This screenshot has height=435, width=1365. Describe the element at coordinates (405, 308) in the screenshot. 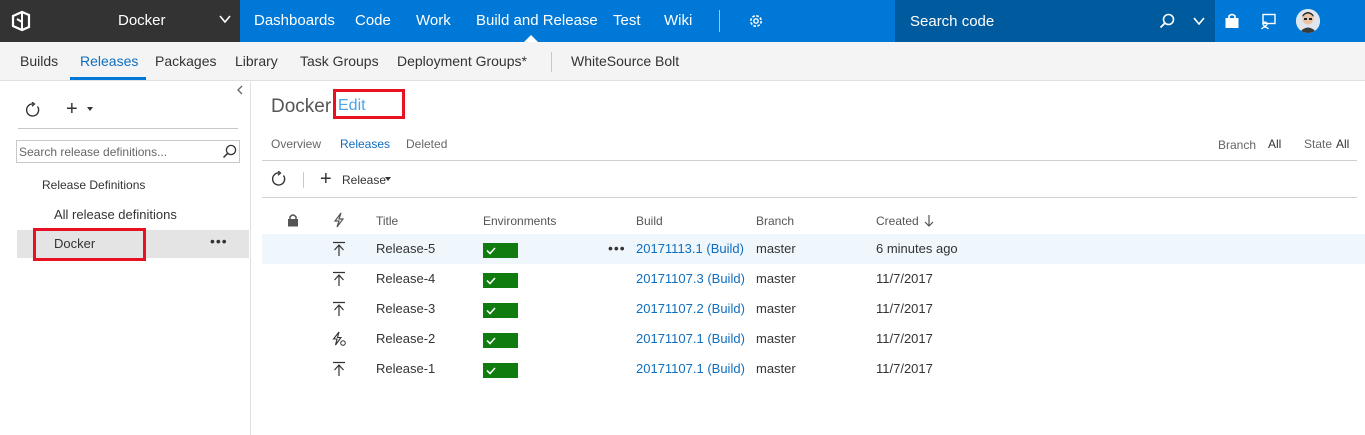

I see `release-title: Release-3` at that location.